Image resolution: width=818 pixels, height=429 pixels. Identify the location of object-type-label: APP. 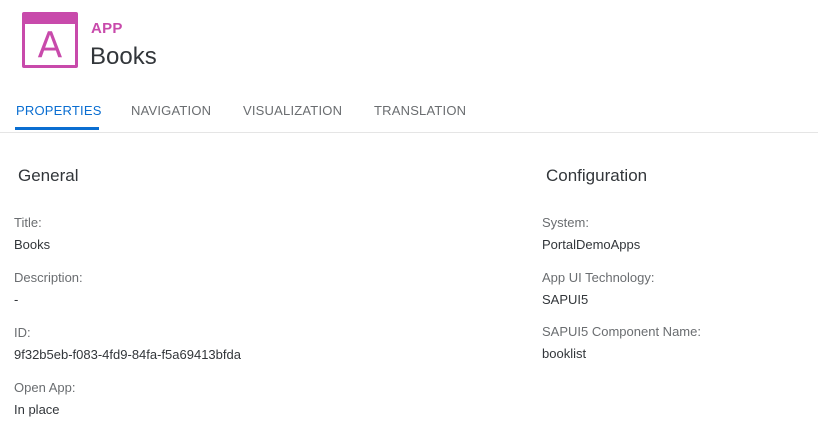
(107, 28).